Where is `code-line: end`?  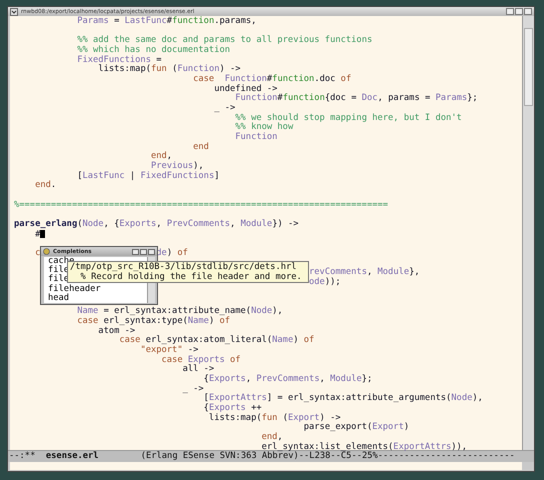 code-line: end is located at coordinates (201, 147).